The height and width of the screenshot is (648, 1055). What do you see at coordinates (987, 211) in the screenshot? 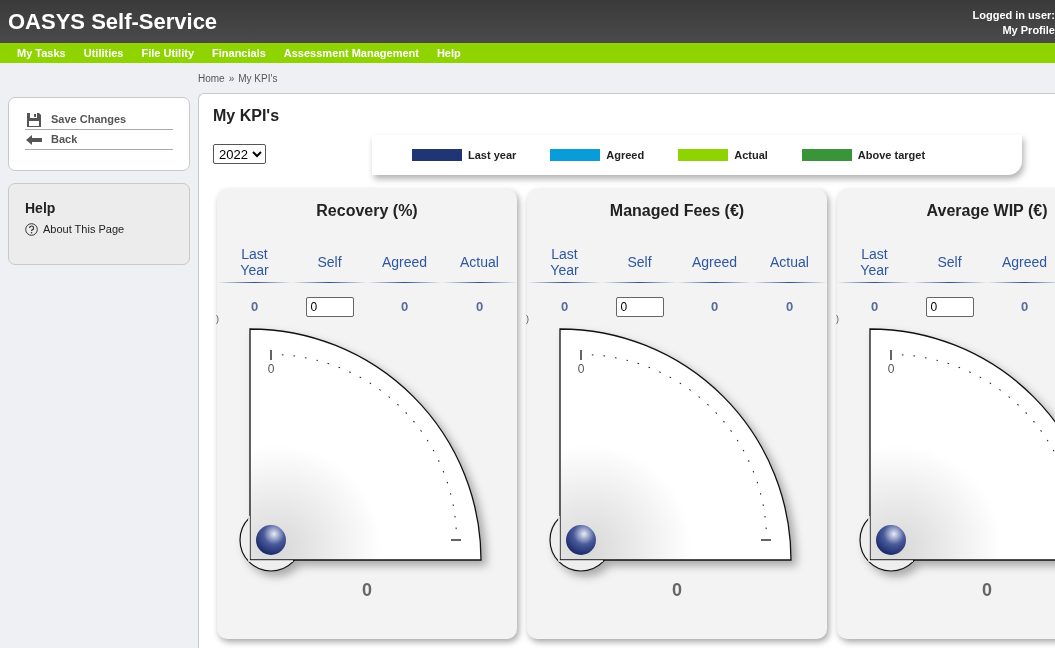
I see `kpi-title: Average WIP (€)` at bounding box center [987, 211].